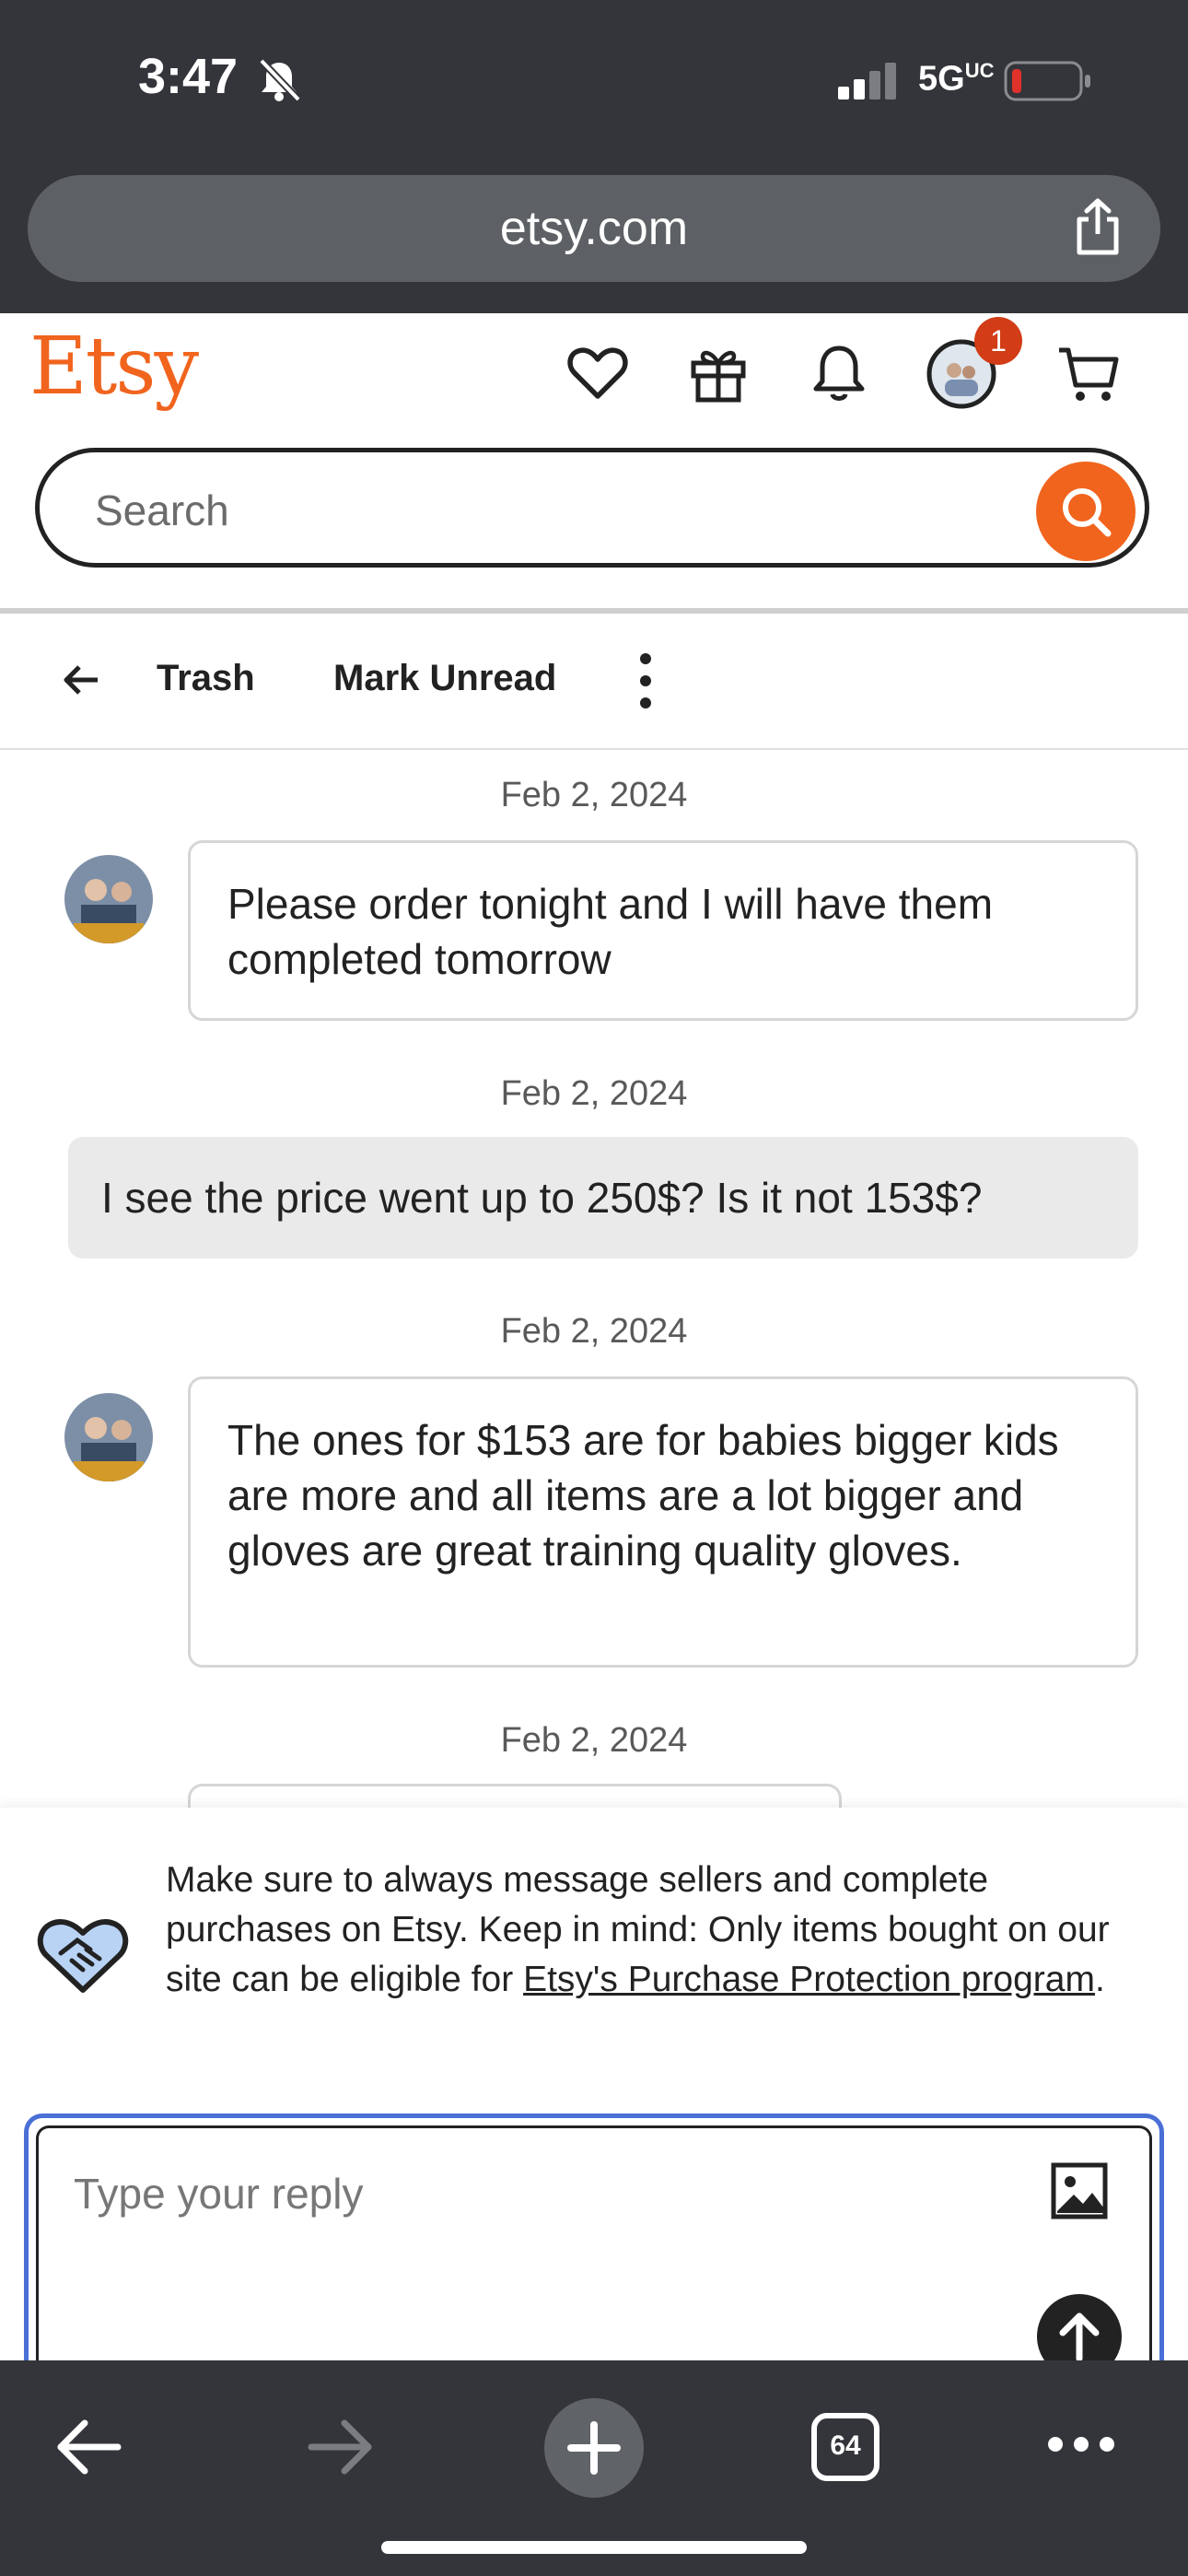 The width and height of the screenshot is (1188, 2576). What do you see at coordinates (83, 1957) in the screenshot?
I see `handshake-icon` at bounding box center [83, 1957].